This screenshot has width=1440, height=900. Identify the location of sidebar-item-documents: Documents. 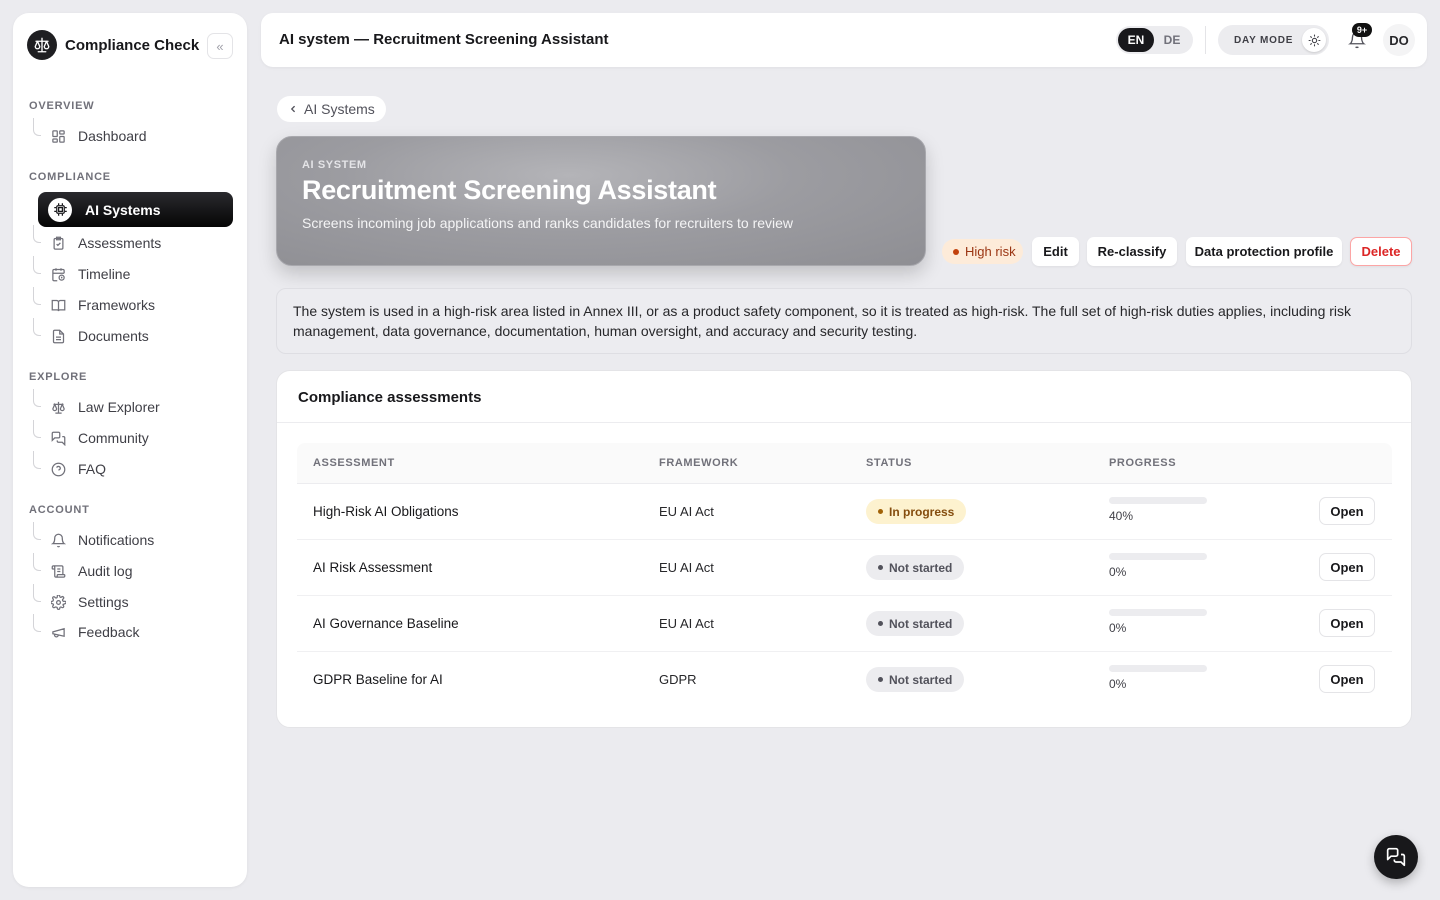
(133, 334).